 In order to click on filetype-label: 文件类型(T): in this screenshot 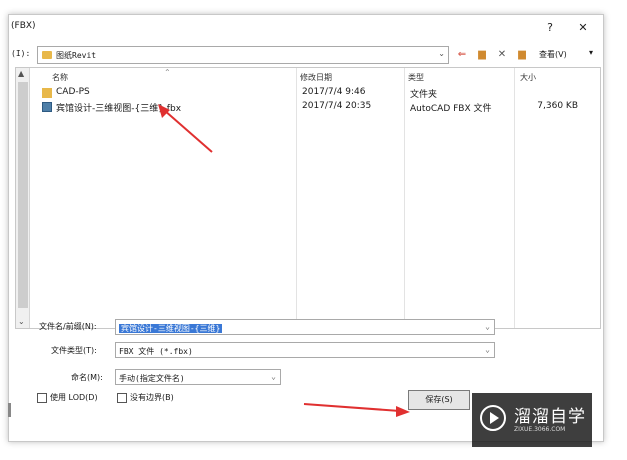, I will do `click(74, 350)`.